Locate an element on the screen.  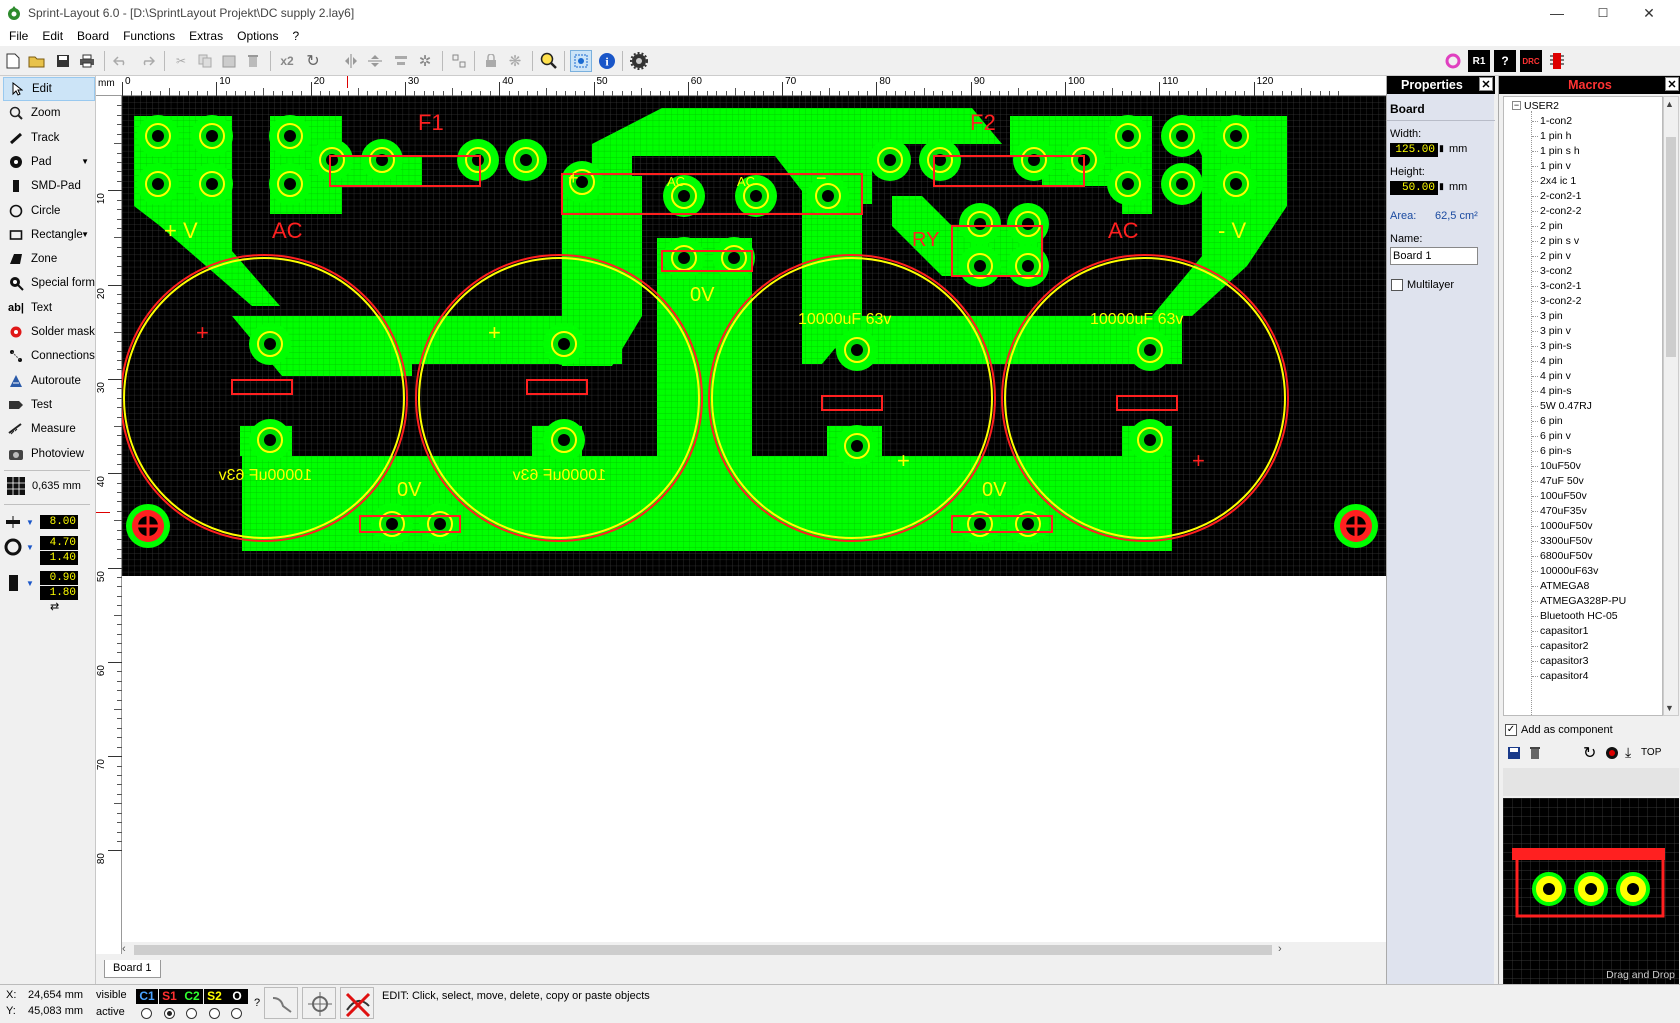
macro-root-folder: USER2 is located at coordinates (1541, 106).